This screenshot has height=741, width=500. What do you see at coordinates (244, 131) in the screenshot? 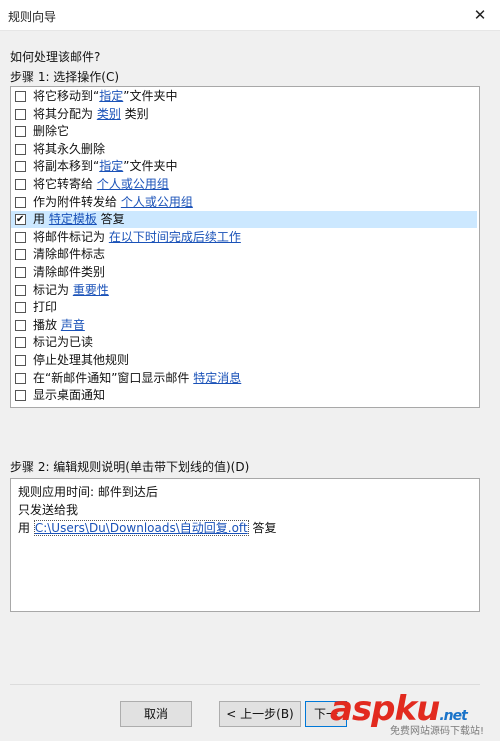
I see `action-item: 删除它` at bounding box center [244, 131].